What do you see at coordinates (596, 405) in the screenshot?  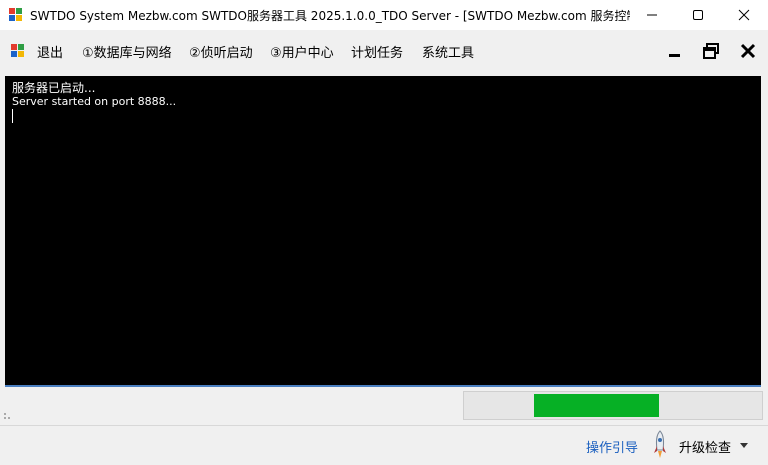 I see `progress-fill` at bounding box center [596, 405].